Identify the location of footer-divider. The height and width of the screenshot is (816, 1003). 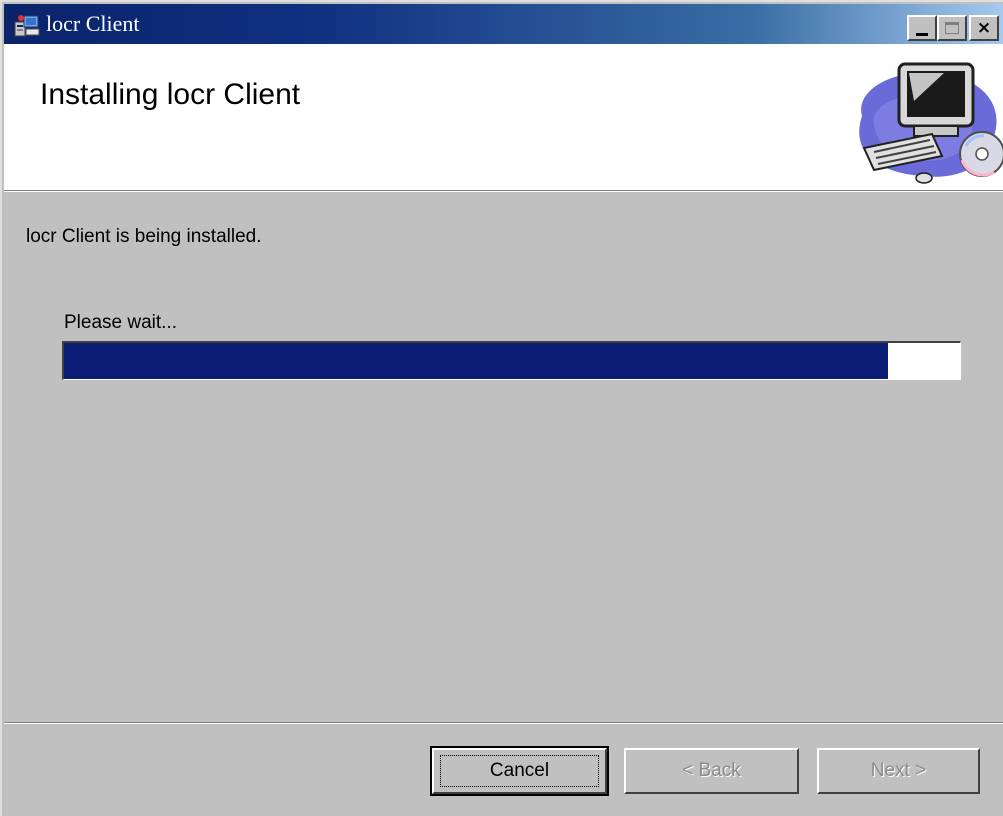
(503, 723).